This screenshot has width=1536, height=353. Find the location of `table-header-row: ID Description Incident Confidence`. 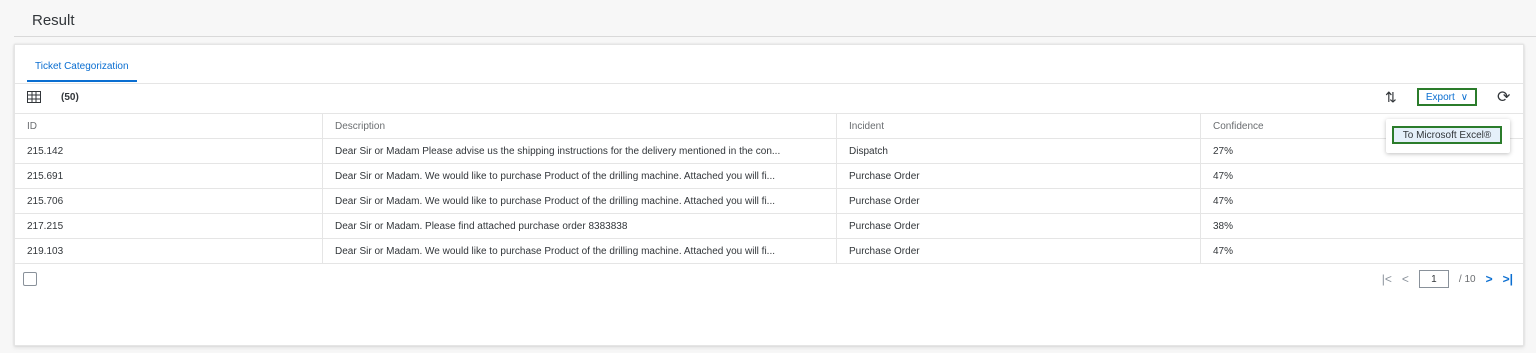

table-header-row: ID Description Incident Confidence is located at coordinates (769, 126).